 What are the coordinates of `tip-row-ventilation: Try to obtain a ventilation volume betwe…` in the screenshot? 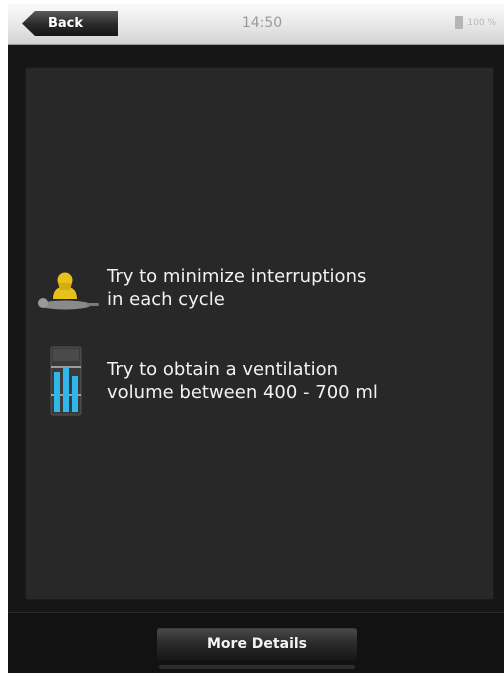 It's located at (201, 381).